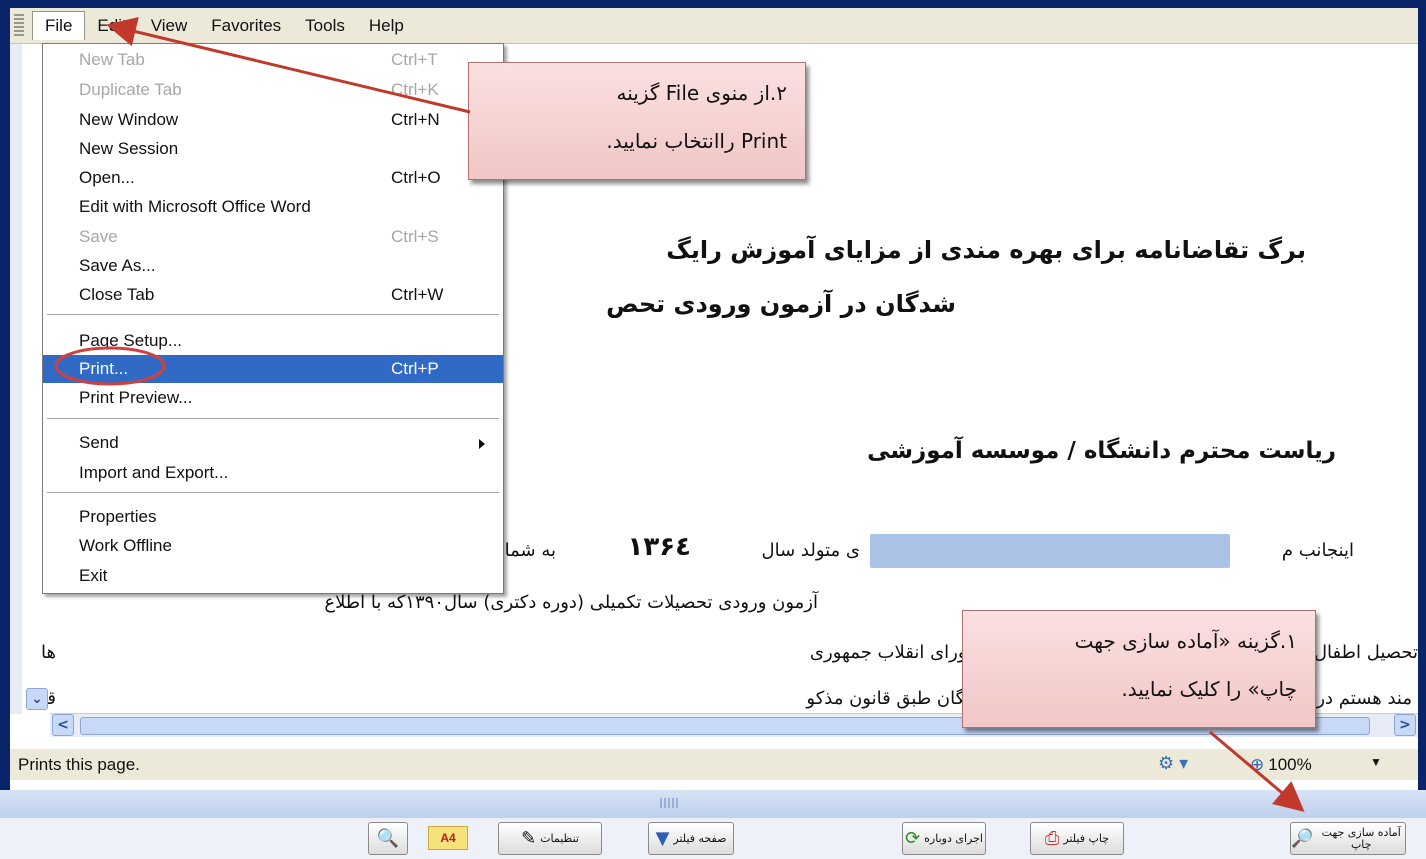  I want to click on menu-item-new-session: New Session, so click(273, 149).